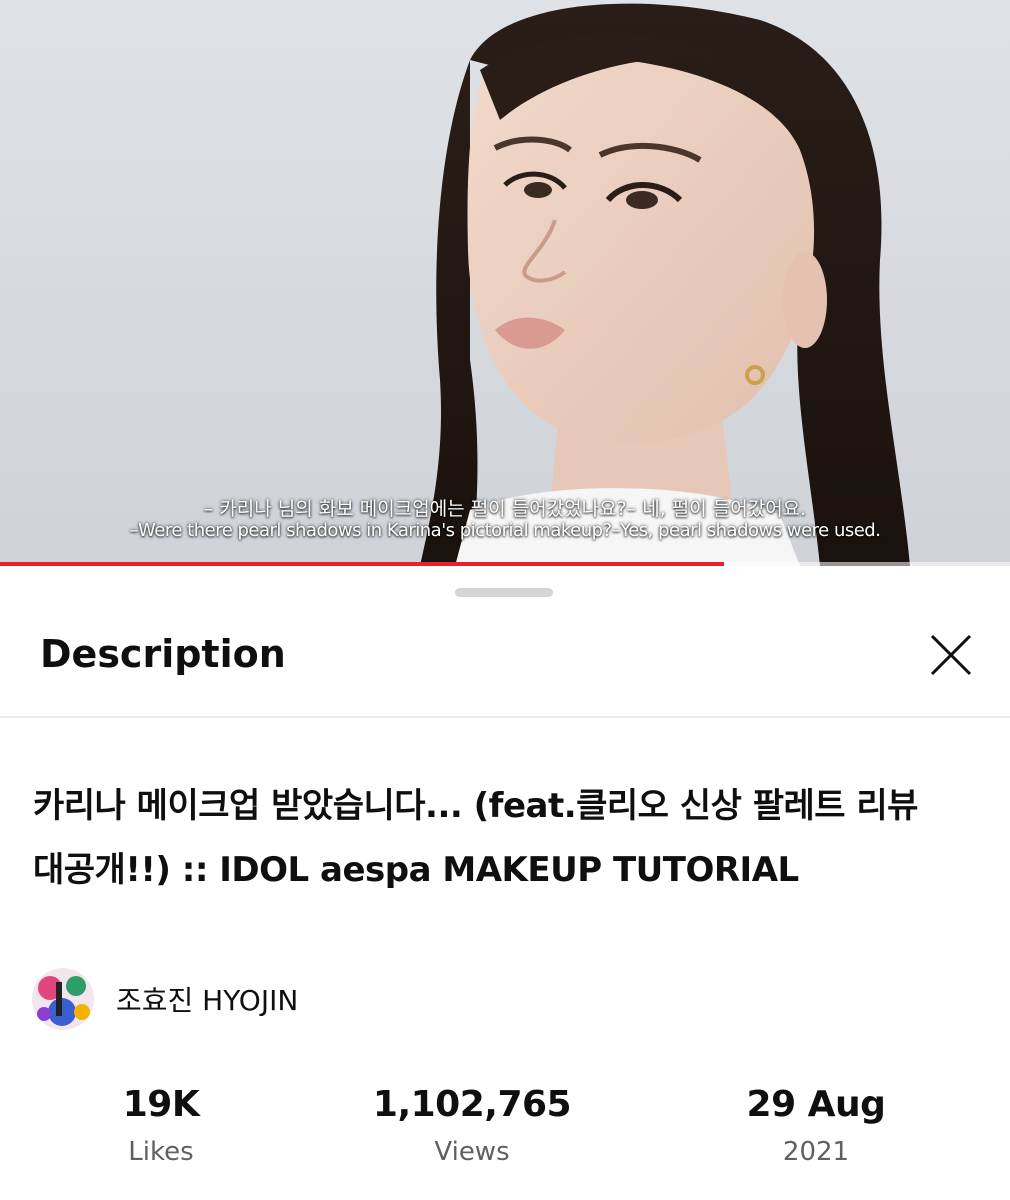 The width and height of the screenshot is (1010, 1200). What do you see at coordinates (207, 999) in the screenshot?
I see `channel-name: 조효진 HYOJIN` at bounding box center [207, 999].